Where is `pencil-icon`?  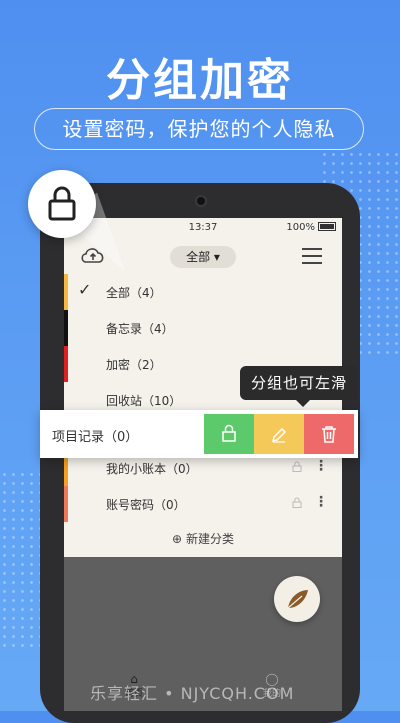 pencil-icon is located at coordinates (279, 435).